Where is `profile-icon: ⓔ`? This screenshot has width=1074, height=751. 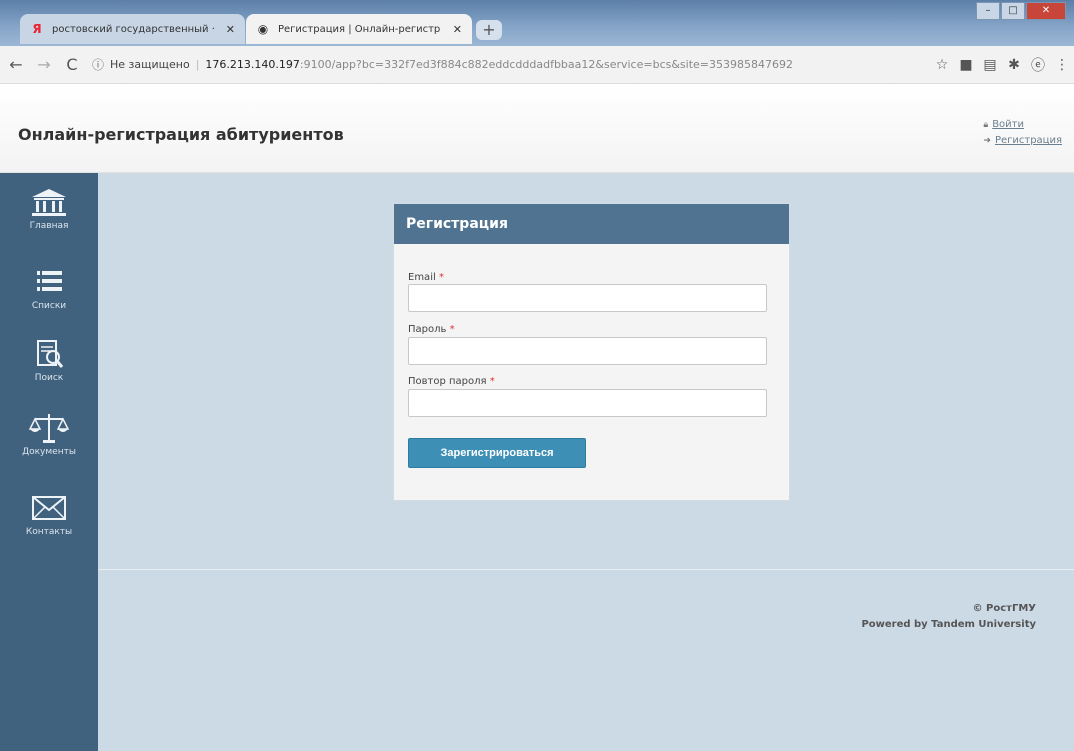 profile-icon: ⓔ is located at coordinates (1038, 65).